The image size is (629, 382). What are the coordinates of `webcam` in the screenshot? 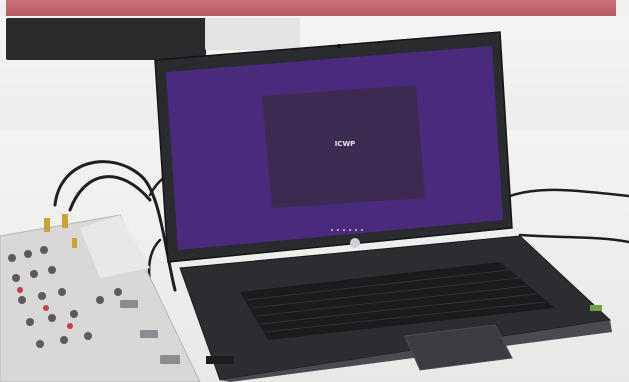 It's located at (339, 46).